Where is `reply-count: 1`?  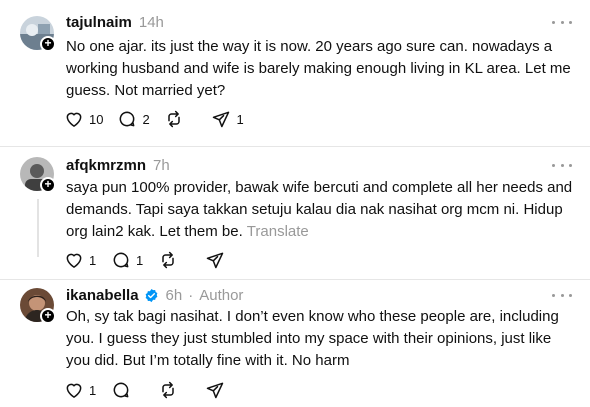 reply-count: 1 is located at coordinates (140, 260).